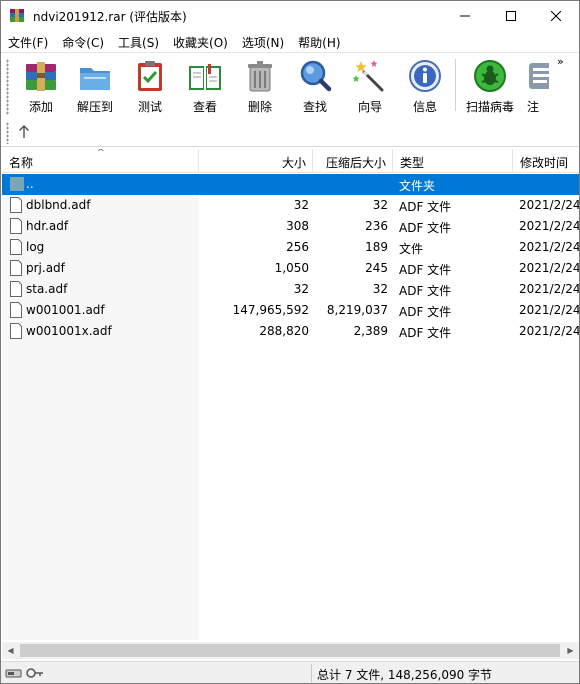 This screenshot has width=580, height=684. Describe the element at coordinates (297, 247) in the screenshot. I see `file-size: 256` at that location.